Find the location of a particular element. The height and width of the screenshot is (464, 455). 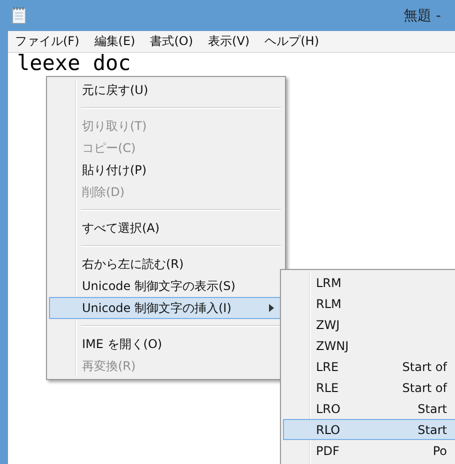

menu-option: RLO Start is located at coordinates (369, 429).